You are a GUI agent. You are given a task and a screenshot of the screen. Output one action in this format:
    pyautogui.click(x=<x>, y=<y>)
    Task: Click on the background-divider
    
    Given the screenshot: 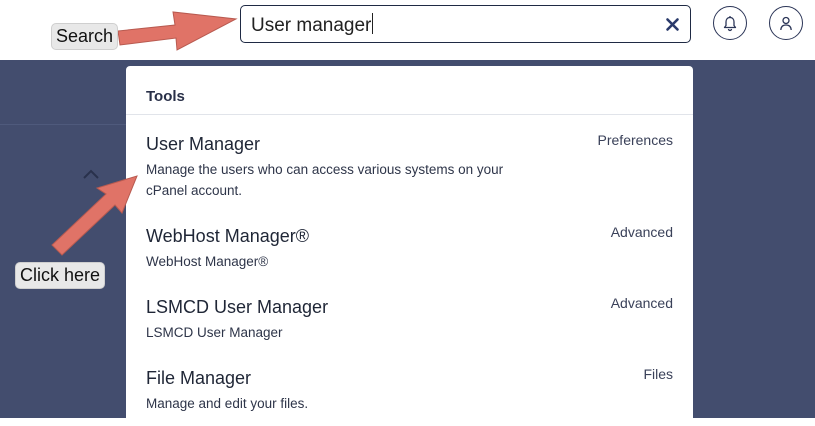 What is the action you would take?
    pyautogui.click(x=64, y=124)
    